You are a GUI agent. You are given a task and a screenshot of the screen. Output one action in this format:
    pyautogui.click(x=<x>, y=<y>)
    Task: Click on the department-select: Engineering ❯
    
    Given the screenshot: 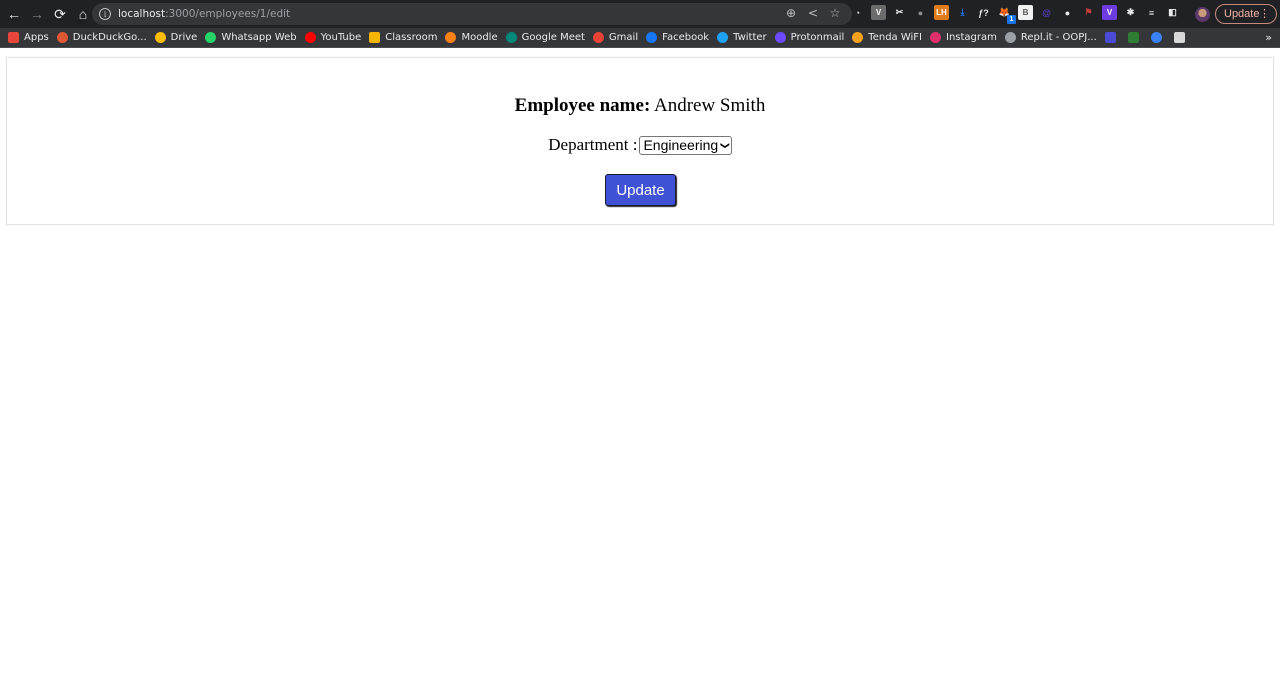 What is the action you would take?
    pyautogui.click(x=685, y=145)
    